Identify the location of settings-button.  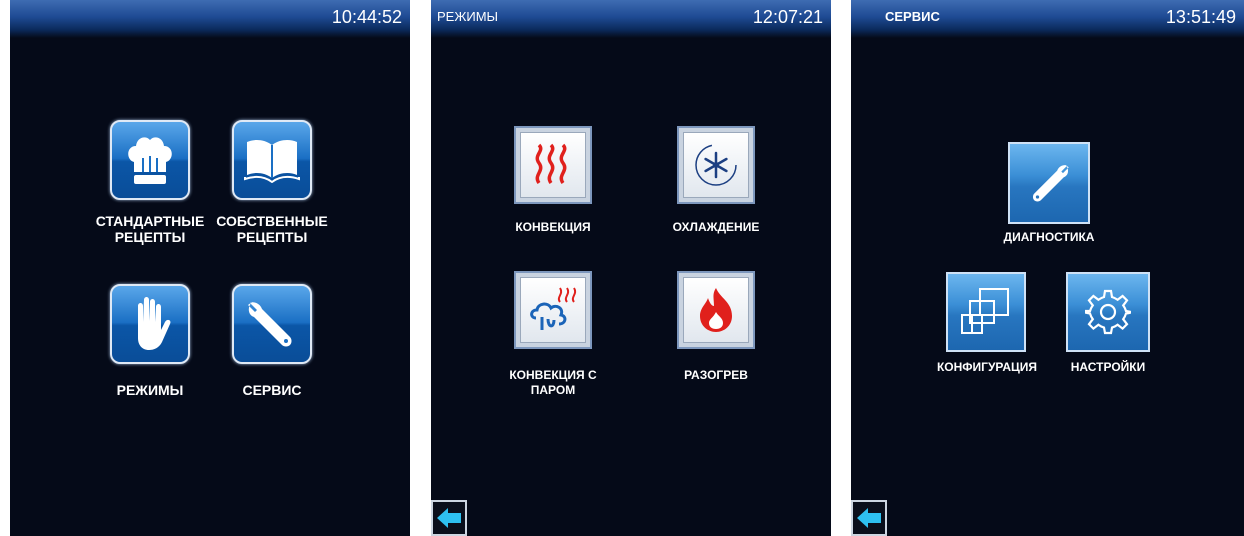
(1108, 312).